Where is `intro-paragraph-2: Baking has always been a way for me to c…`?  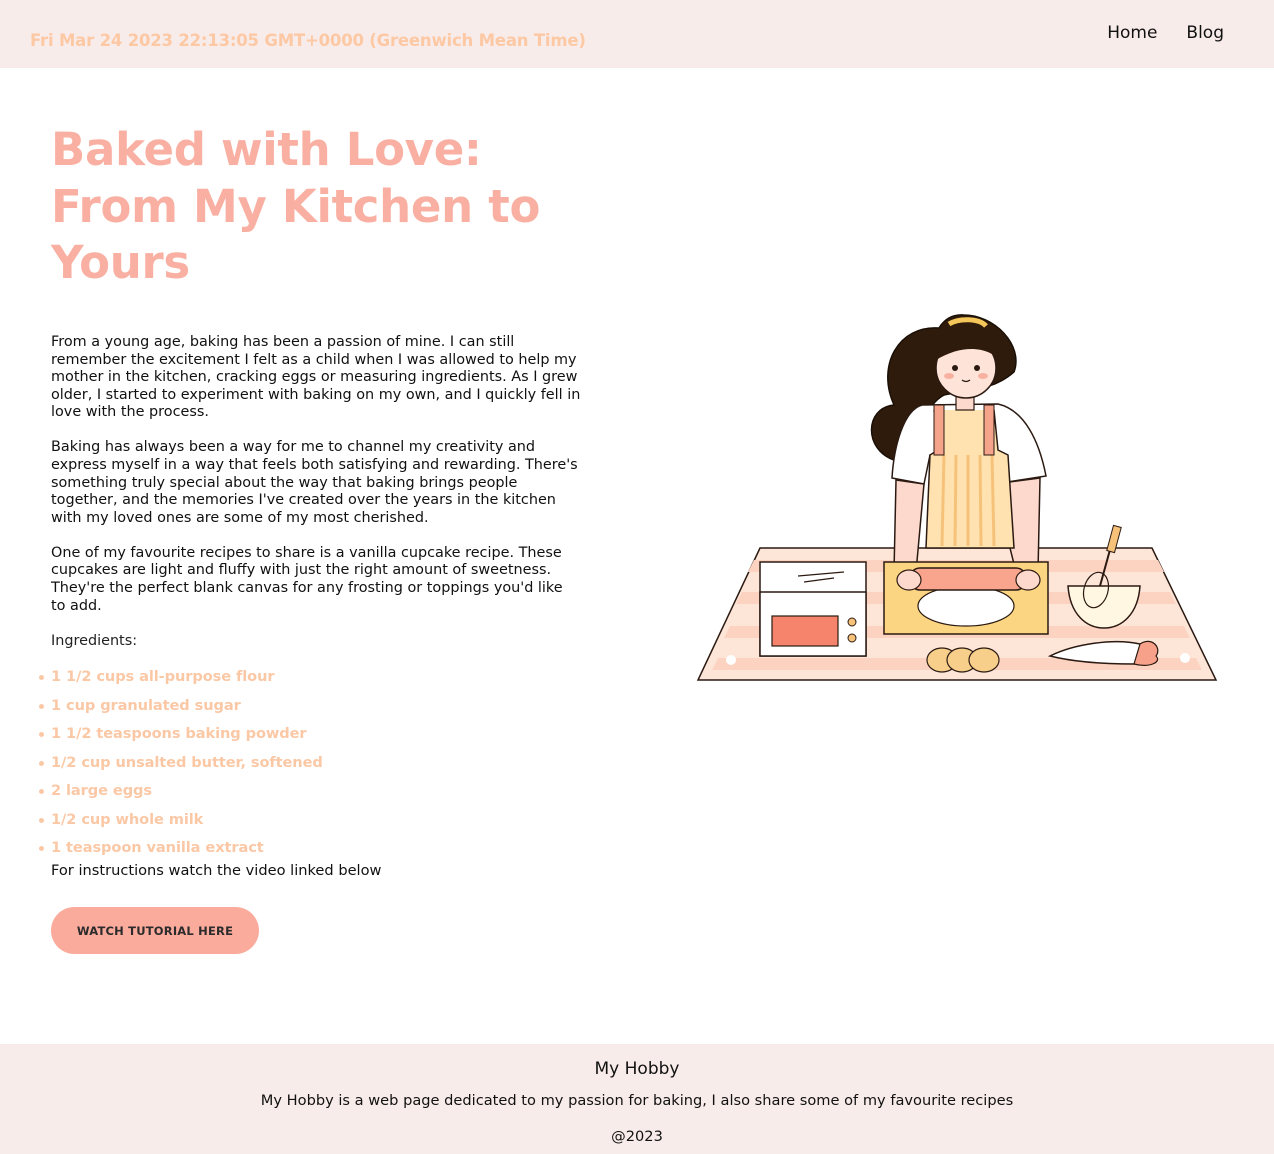 intro-paragraph-2: Baking has always been a way for me to c… is located at coordinates (314, 482).